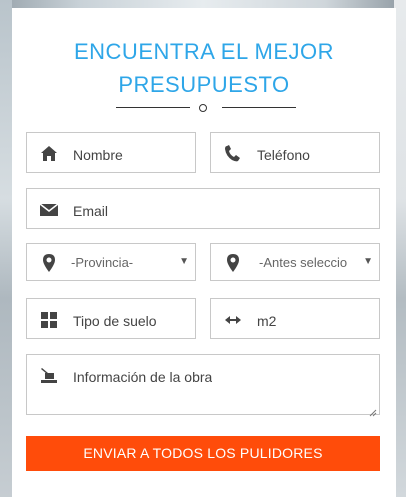  What do you see at coordinates (153, 107) in the screenshot?
I see `title-divider-left` at bounding box center [153, 107].